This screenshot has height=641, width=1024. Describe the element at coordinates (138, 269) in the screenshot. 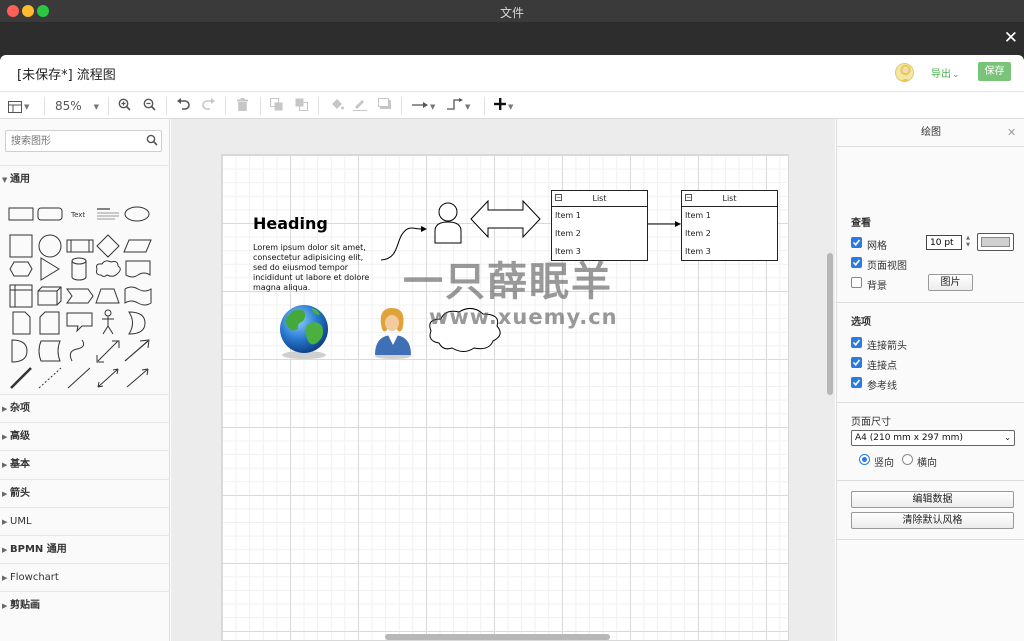

I see `shape-document` at that location.